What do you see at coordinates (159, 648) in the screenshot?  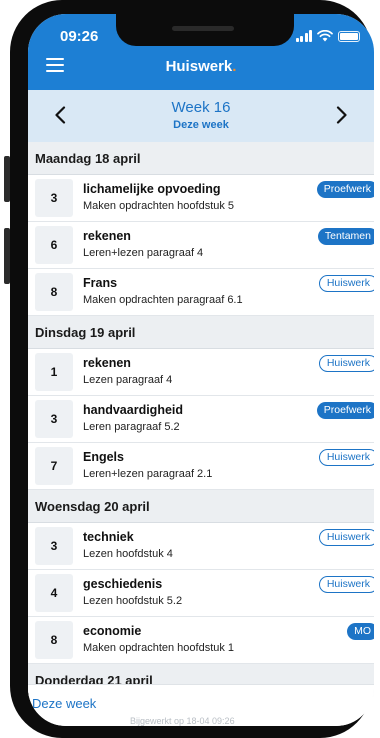 I see `homework-description: Maken opdrachten hoofdstuk 1` at bounding box center [159, 648].